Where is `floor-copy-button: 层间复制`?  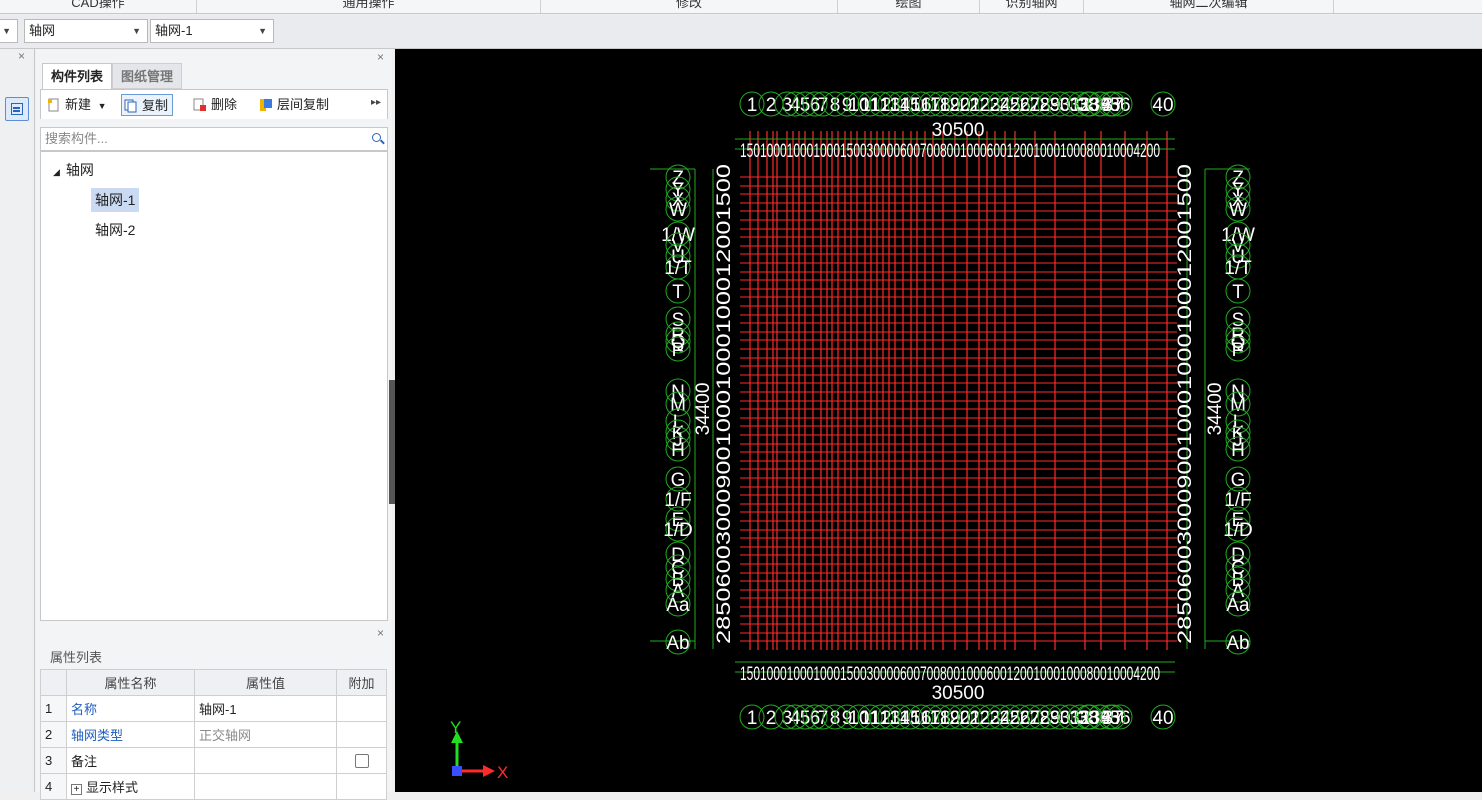 floor-copy-button: 层间复制 is located at coordinates (293, 105).